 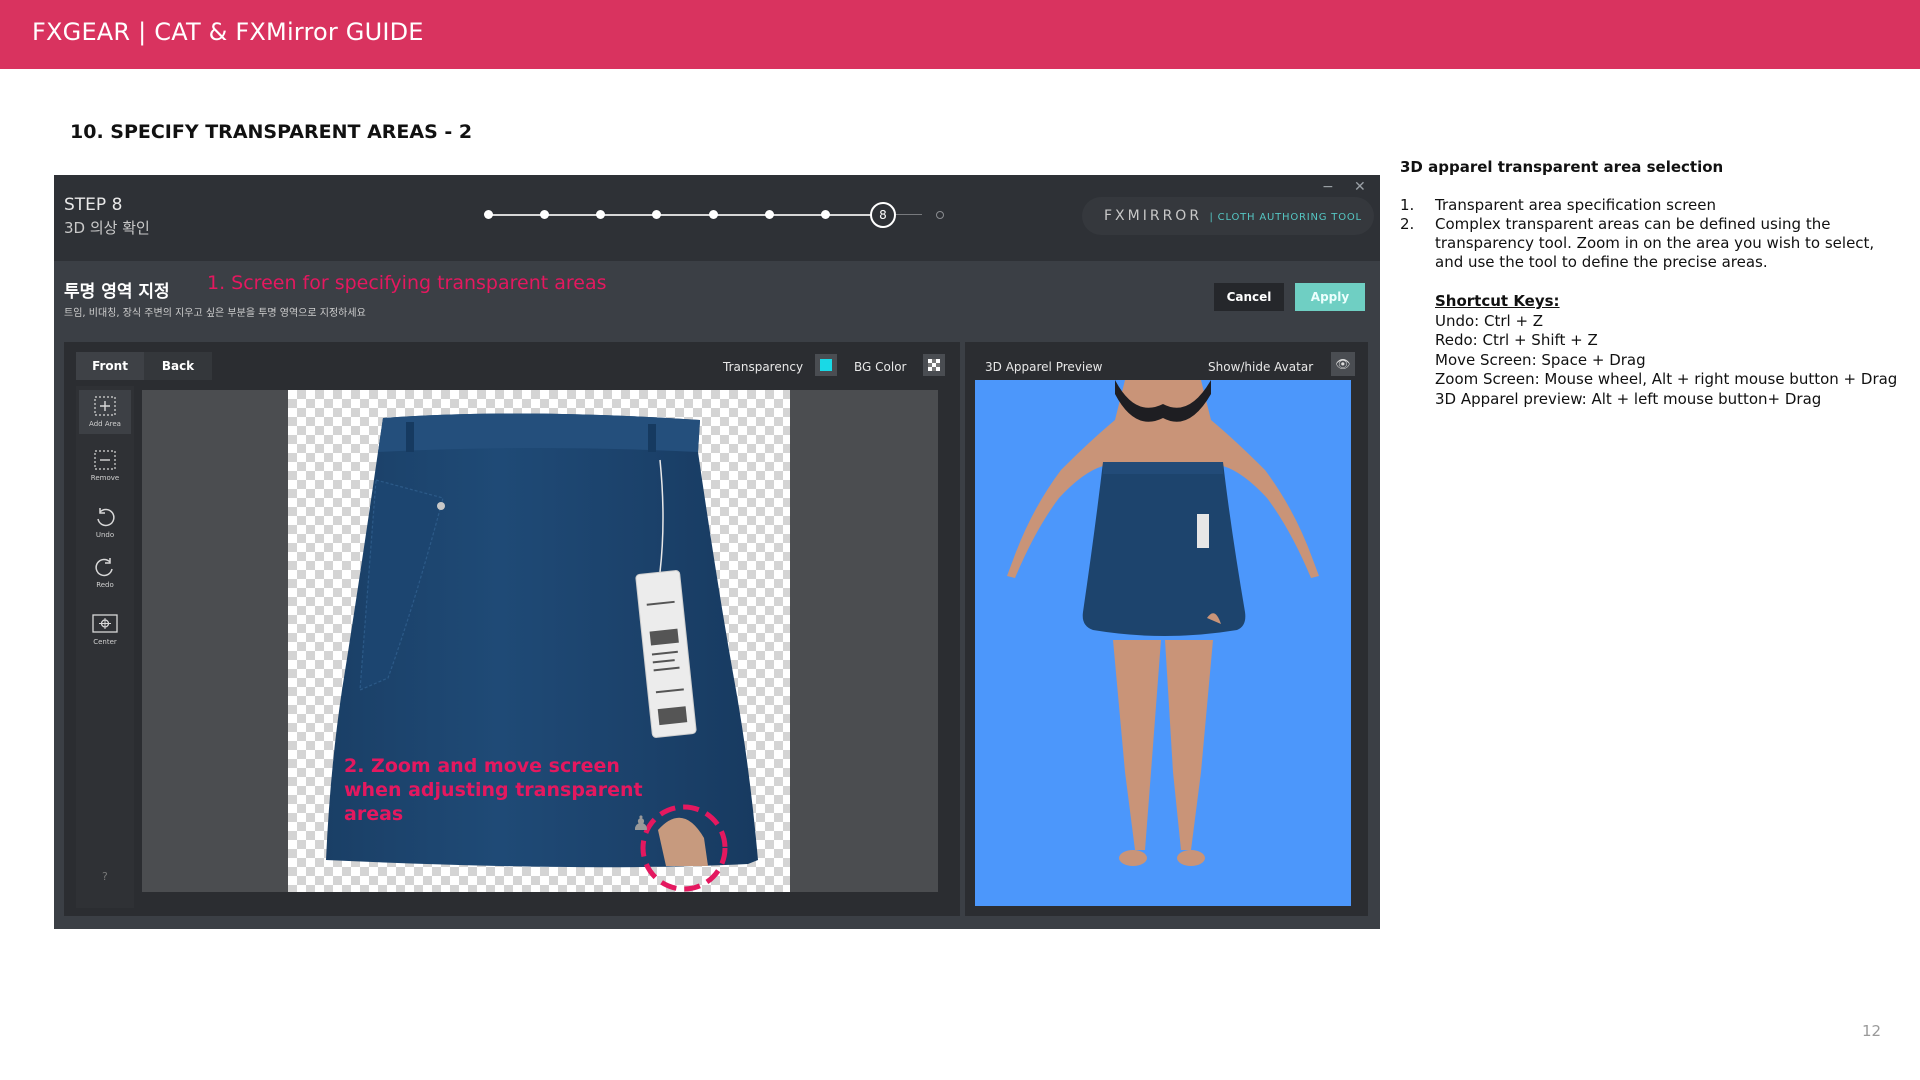 I want to click on brand-name: FXMIRROR, so click(x=1153, y=216).